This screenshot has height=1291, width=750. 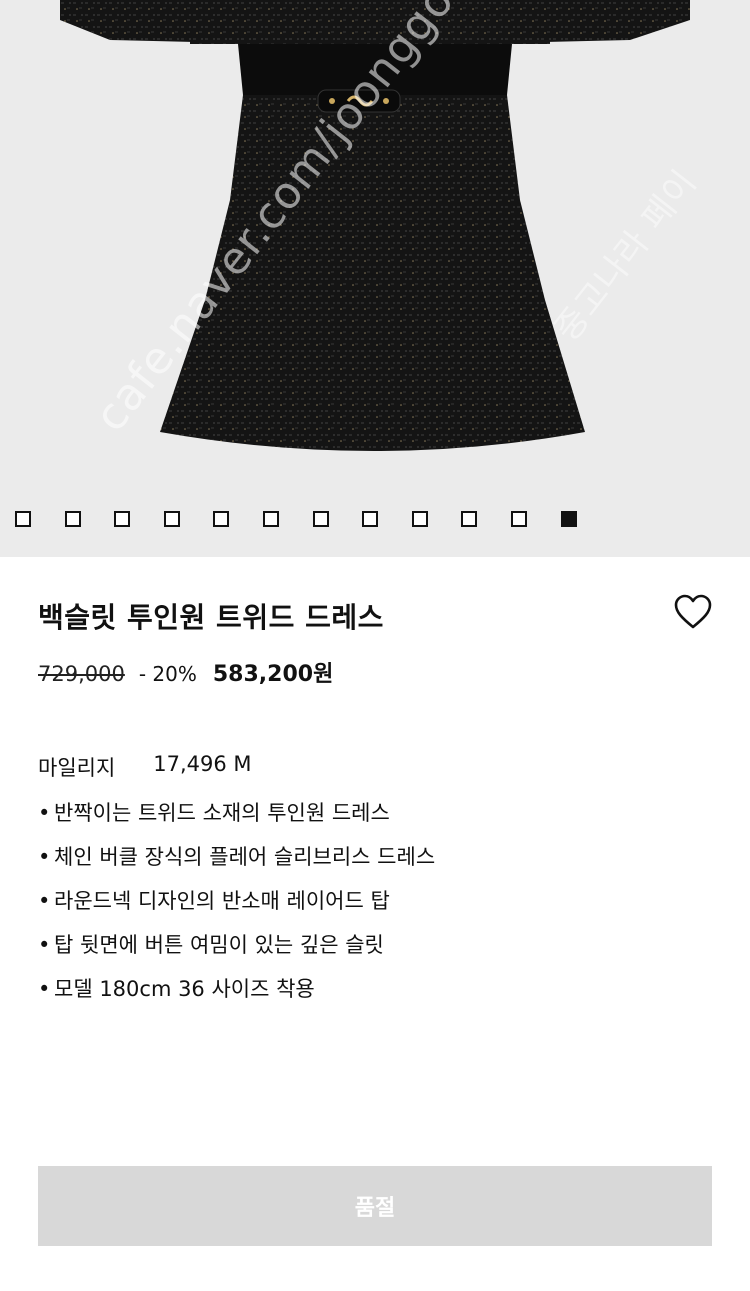 I want to click on discount-rate: - 20%, so click(x=167, y=674).